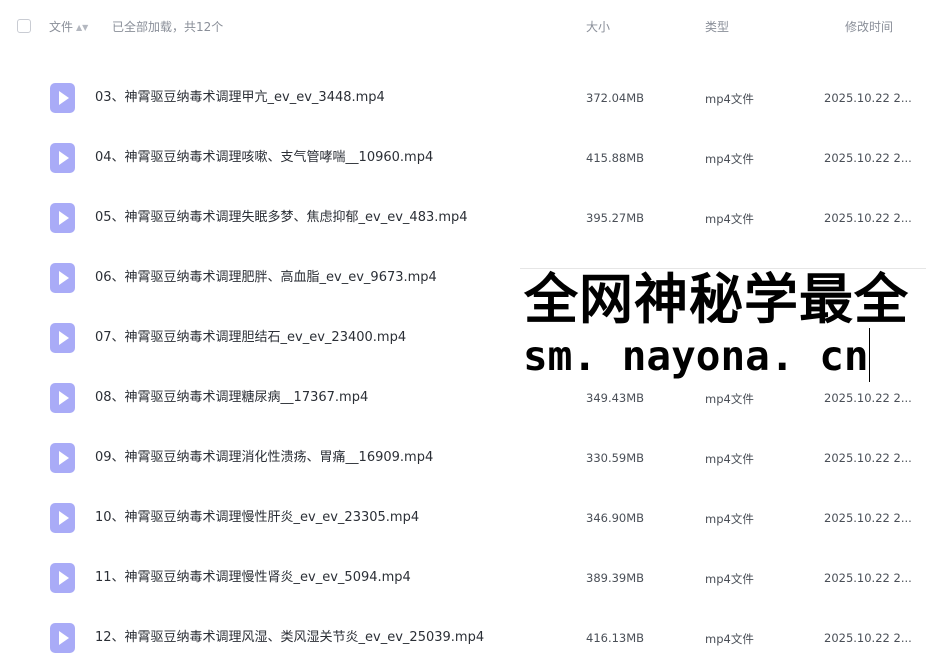 This screenshot has height=668, width=926. Describe the element at coordinates (615, 398) in the screenshot. I see `file-size: 349.43MB` at that location.